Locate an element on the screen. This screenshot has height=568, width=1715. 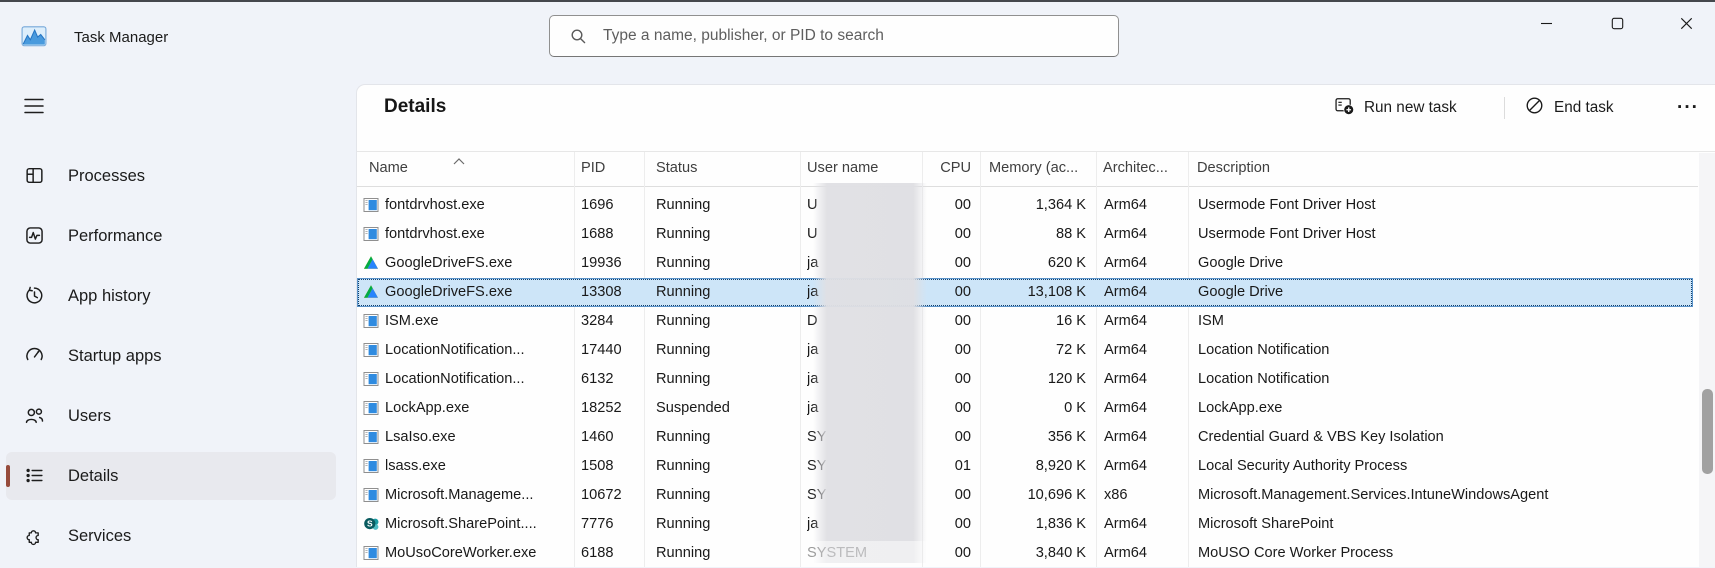
memory-cell: 620 K is located at coordinates (1066, 263).